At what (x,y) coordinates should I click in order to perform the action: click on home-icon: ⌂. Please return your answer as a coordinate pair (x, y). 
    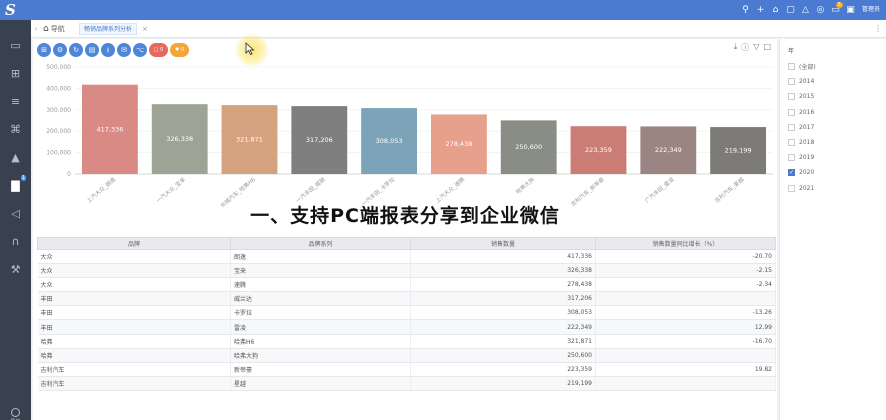
    Looking at the image, I should click on (775, 10).